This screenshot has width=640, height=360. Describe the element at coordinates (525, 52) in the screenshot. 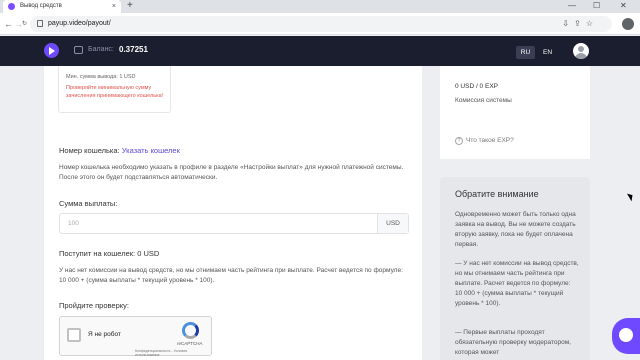

I see `lang-ru-button: RU` at that location.